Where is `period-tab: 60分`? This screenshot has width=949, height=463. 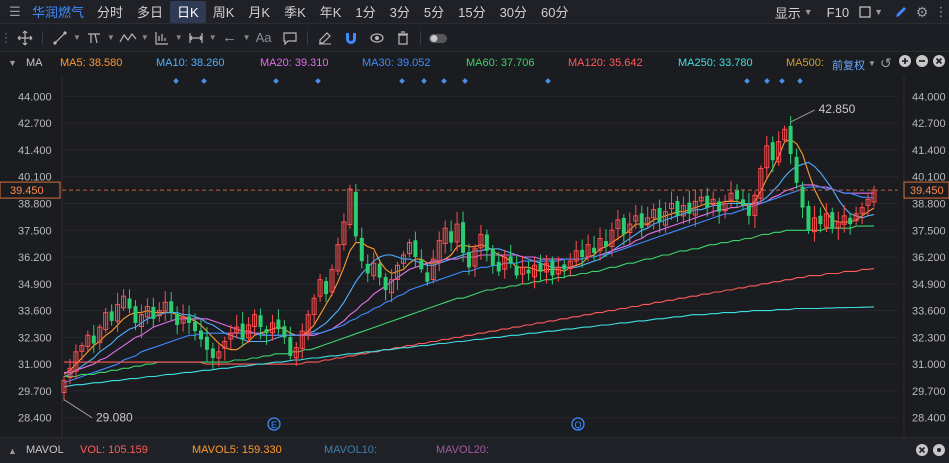 period-tab: 60分 is located at coordinates (554, 12).